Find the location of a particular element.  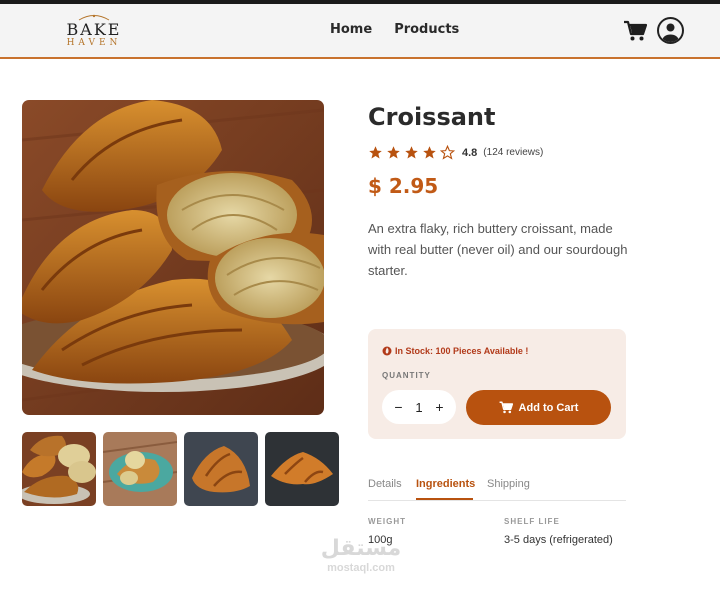

watermark-arabic: مستقل is located at coordinates (361, 548).